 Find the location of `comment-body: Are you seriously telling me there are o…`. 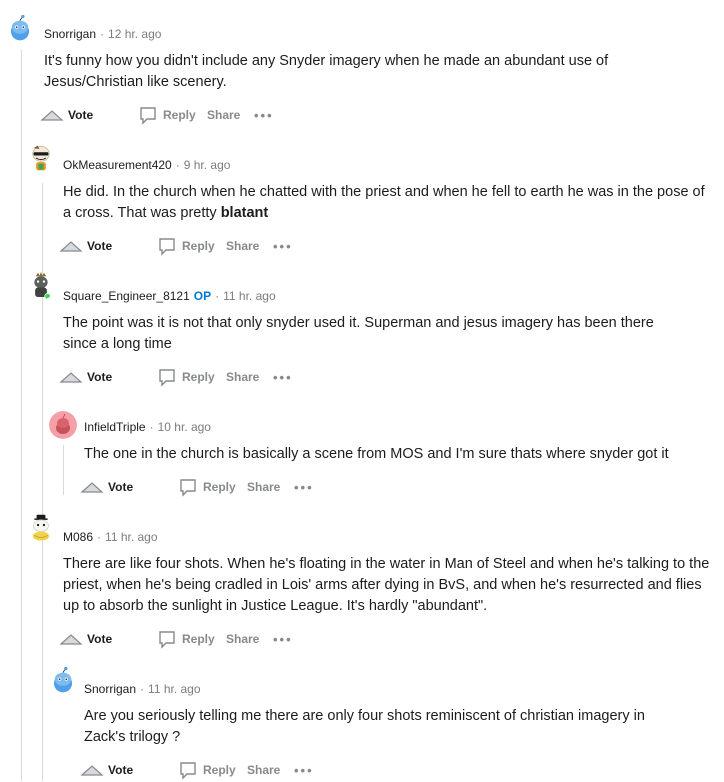

comment-body: Are you seriously telling me there are o… is located at coordinates (364, 726).